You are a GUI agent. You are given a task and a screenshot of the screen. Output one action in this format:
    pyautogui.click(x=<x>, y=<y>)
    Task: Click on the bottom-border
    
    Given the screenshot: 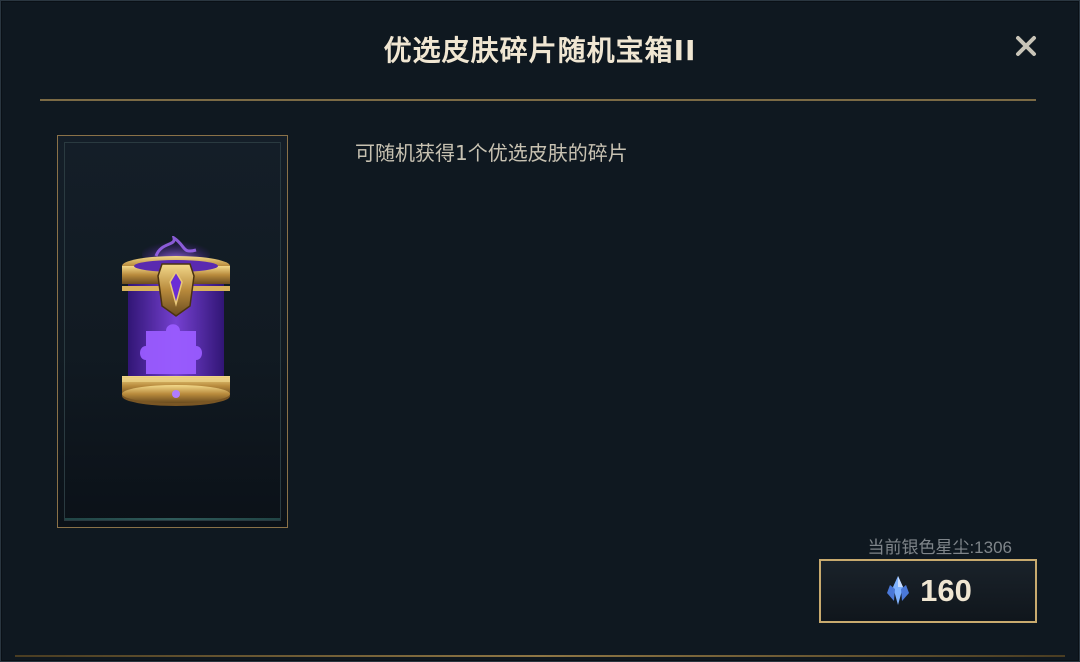 What is the action you would take?
    pyautogui.click(x=540, y=656)
    